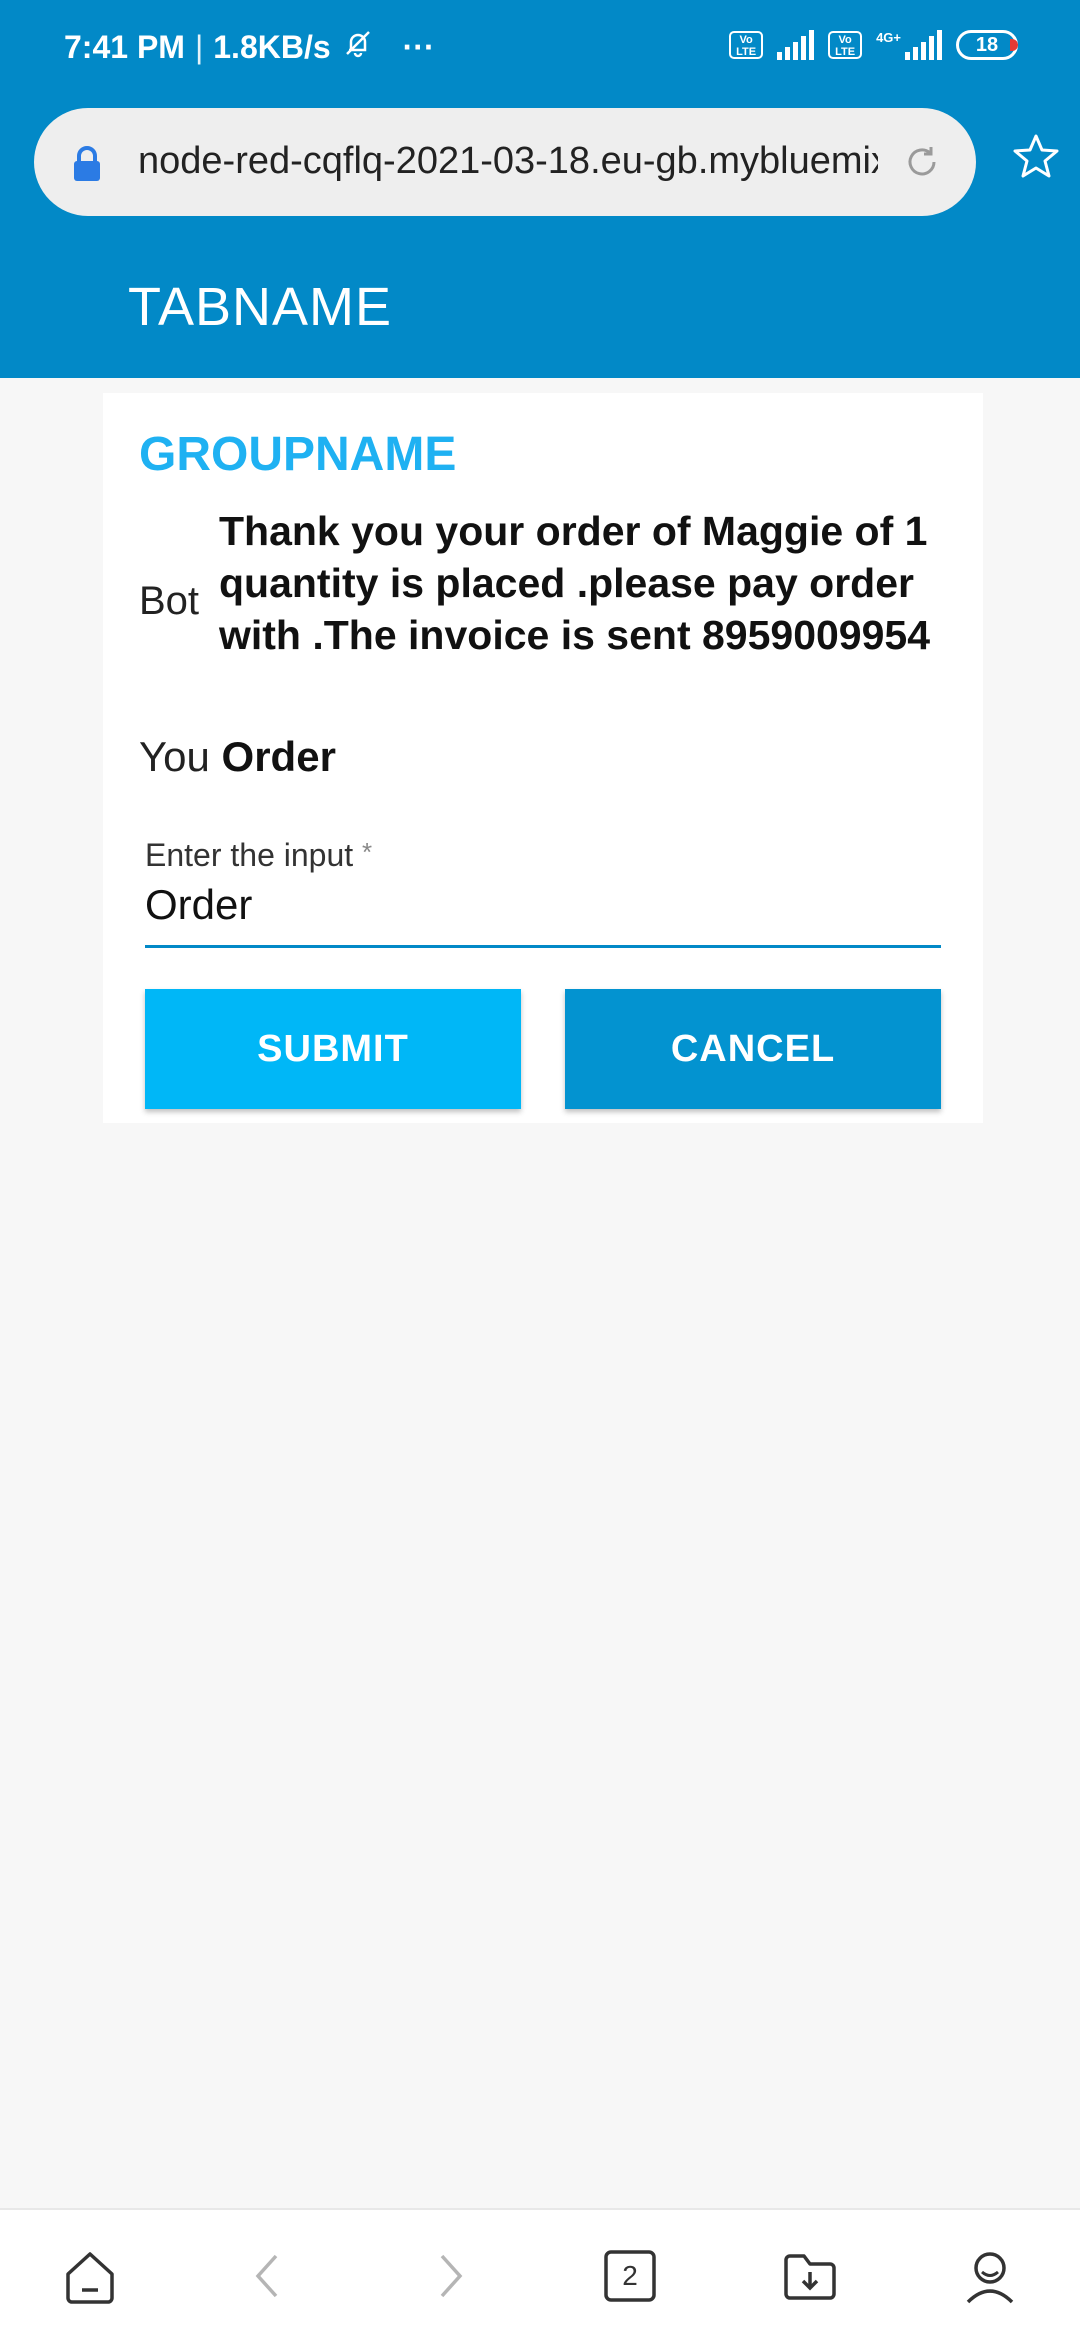  I want to click on battery-level: 18, so click(987, 45).